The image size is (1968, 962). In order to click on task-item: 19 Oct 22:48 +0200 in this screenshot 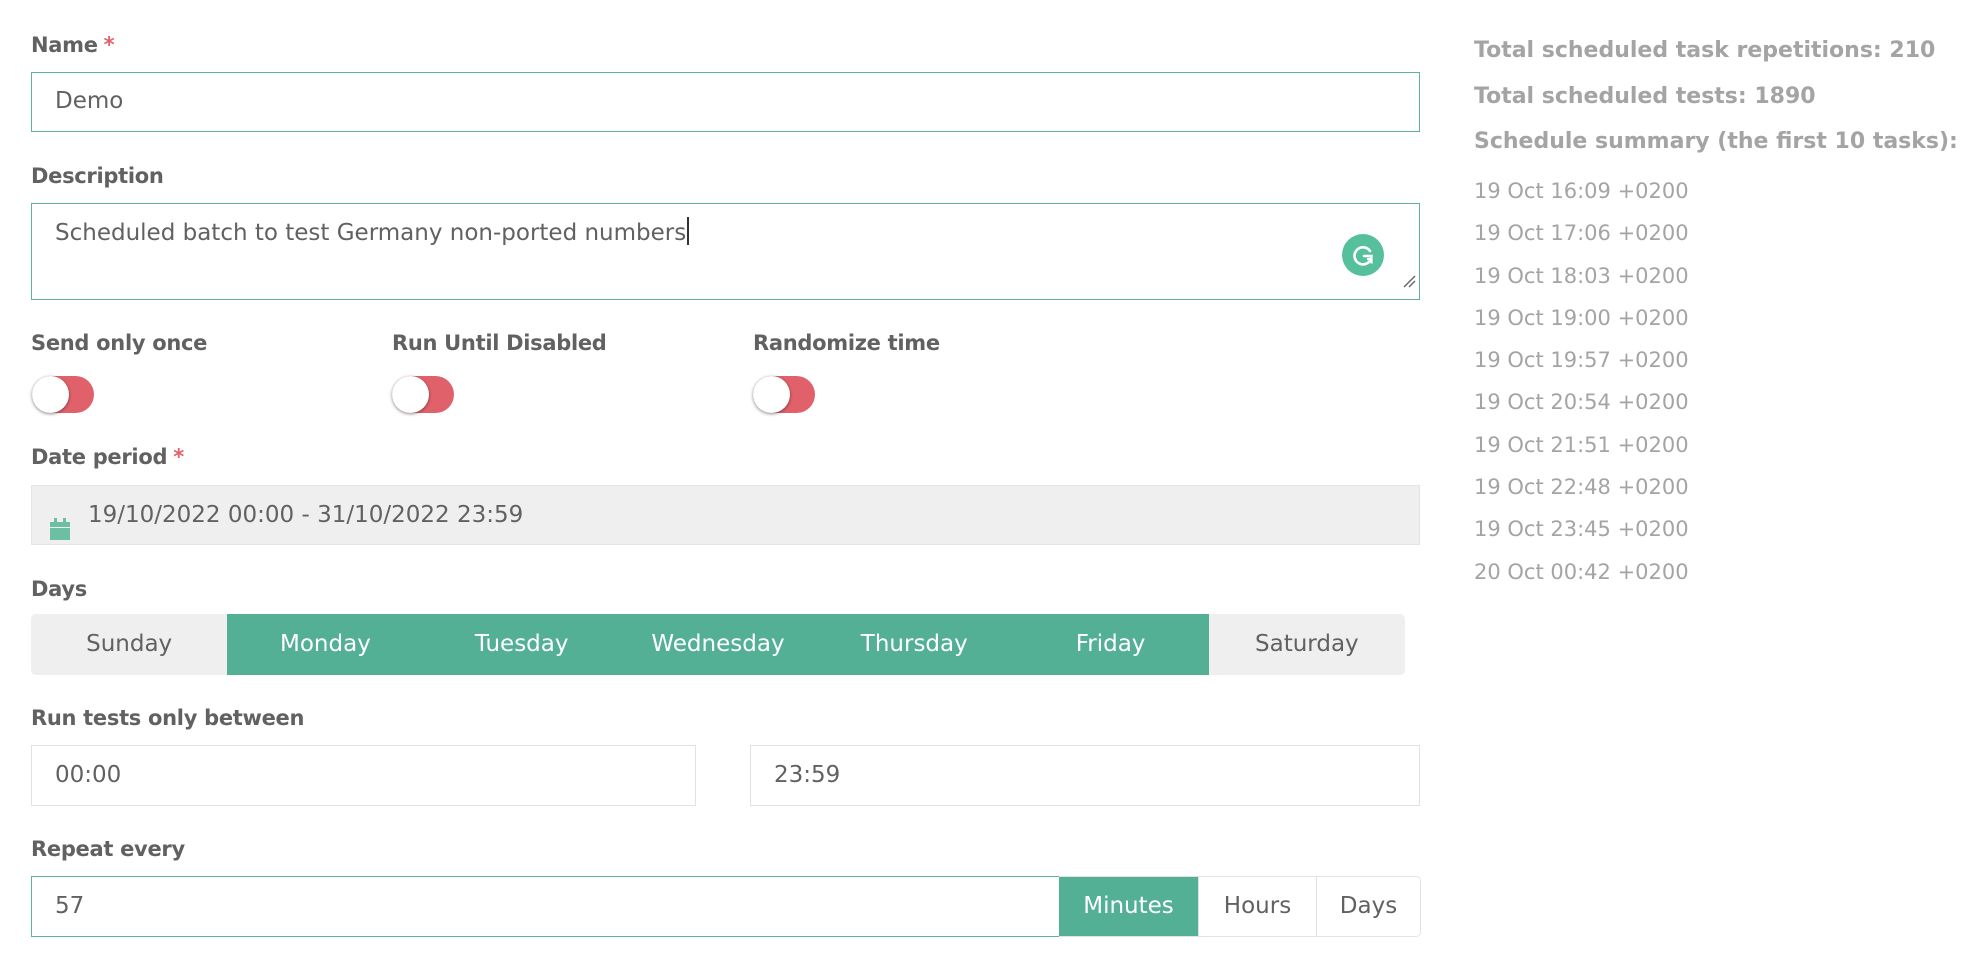, I will do `click(1581, 487)`.